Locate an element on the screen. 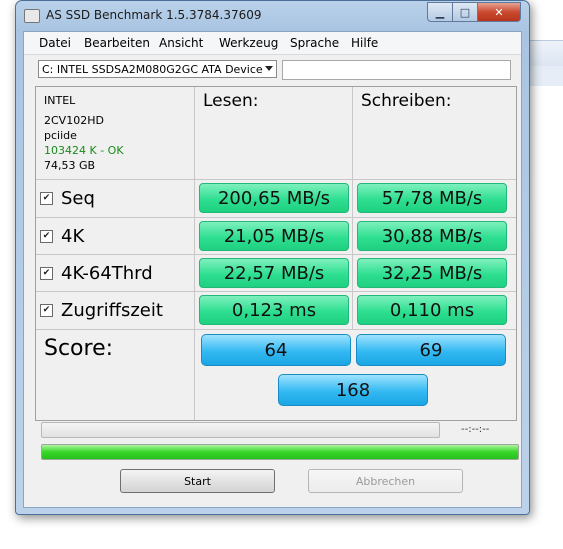  checkbox-zugriffszeit: ✔ is located at coordinates (46, 310).